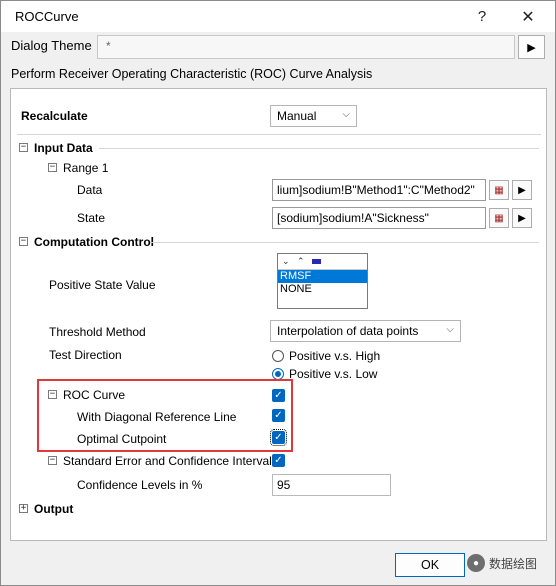  I want to click on recalculate-label: Recalculate, so click(54, 116).